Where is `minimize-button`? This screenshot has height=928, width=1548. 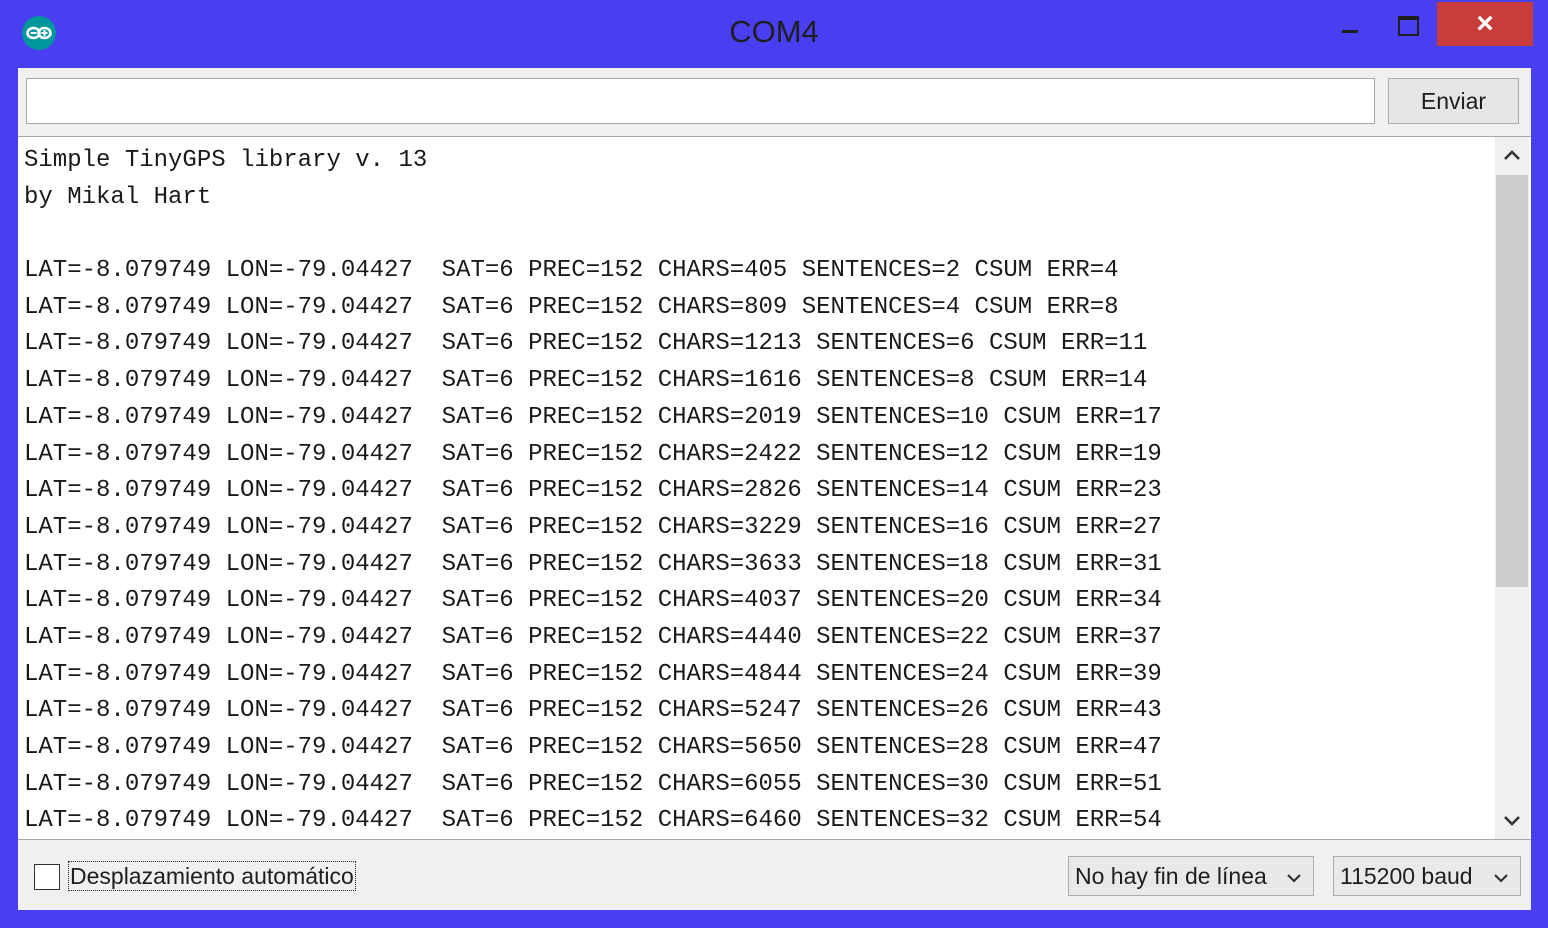 minimize-button is located at coordinates (1350, 24).